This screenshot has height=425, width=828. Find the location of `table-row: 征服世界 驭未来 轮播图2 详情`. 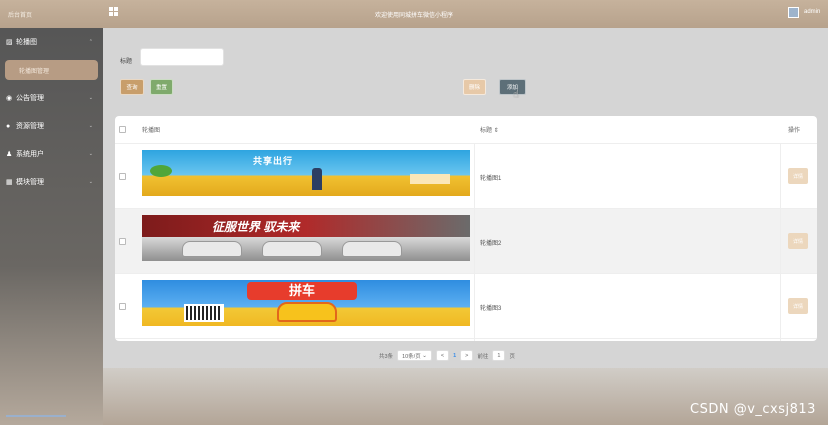

table-row: 征服世界 驭未来 轮播图2 详情 is located at coordinates (466, 241).